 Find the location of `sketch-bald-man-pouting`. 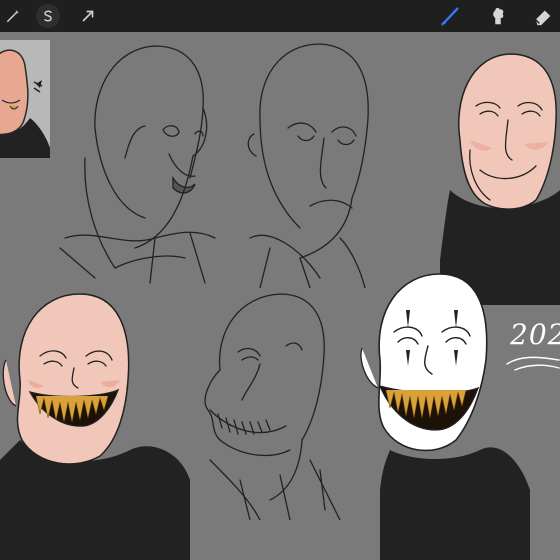

sketch-bald-man-pouting is located at coordinates (137, 164).